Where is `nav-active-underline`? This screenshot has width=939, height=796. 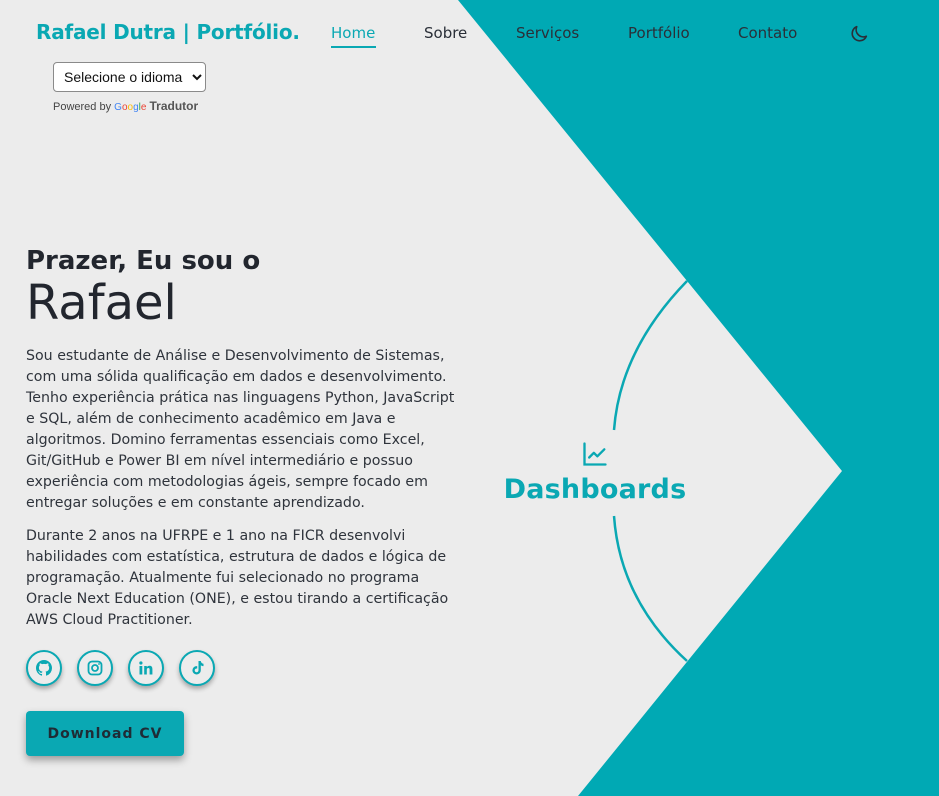 nav-active-underline is located at coordinates (353, 47).